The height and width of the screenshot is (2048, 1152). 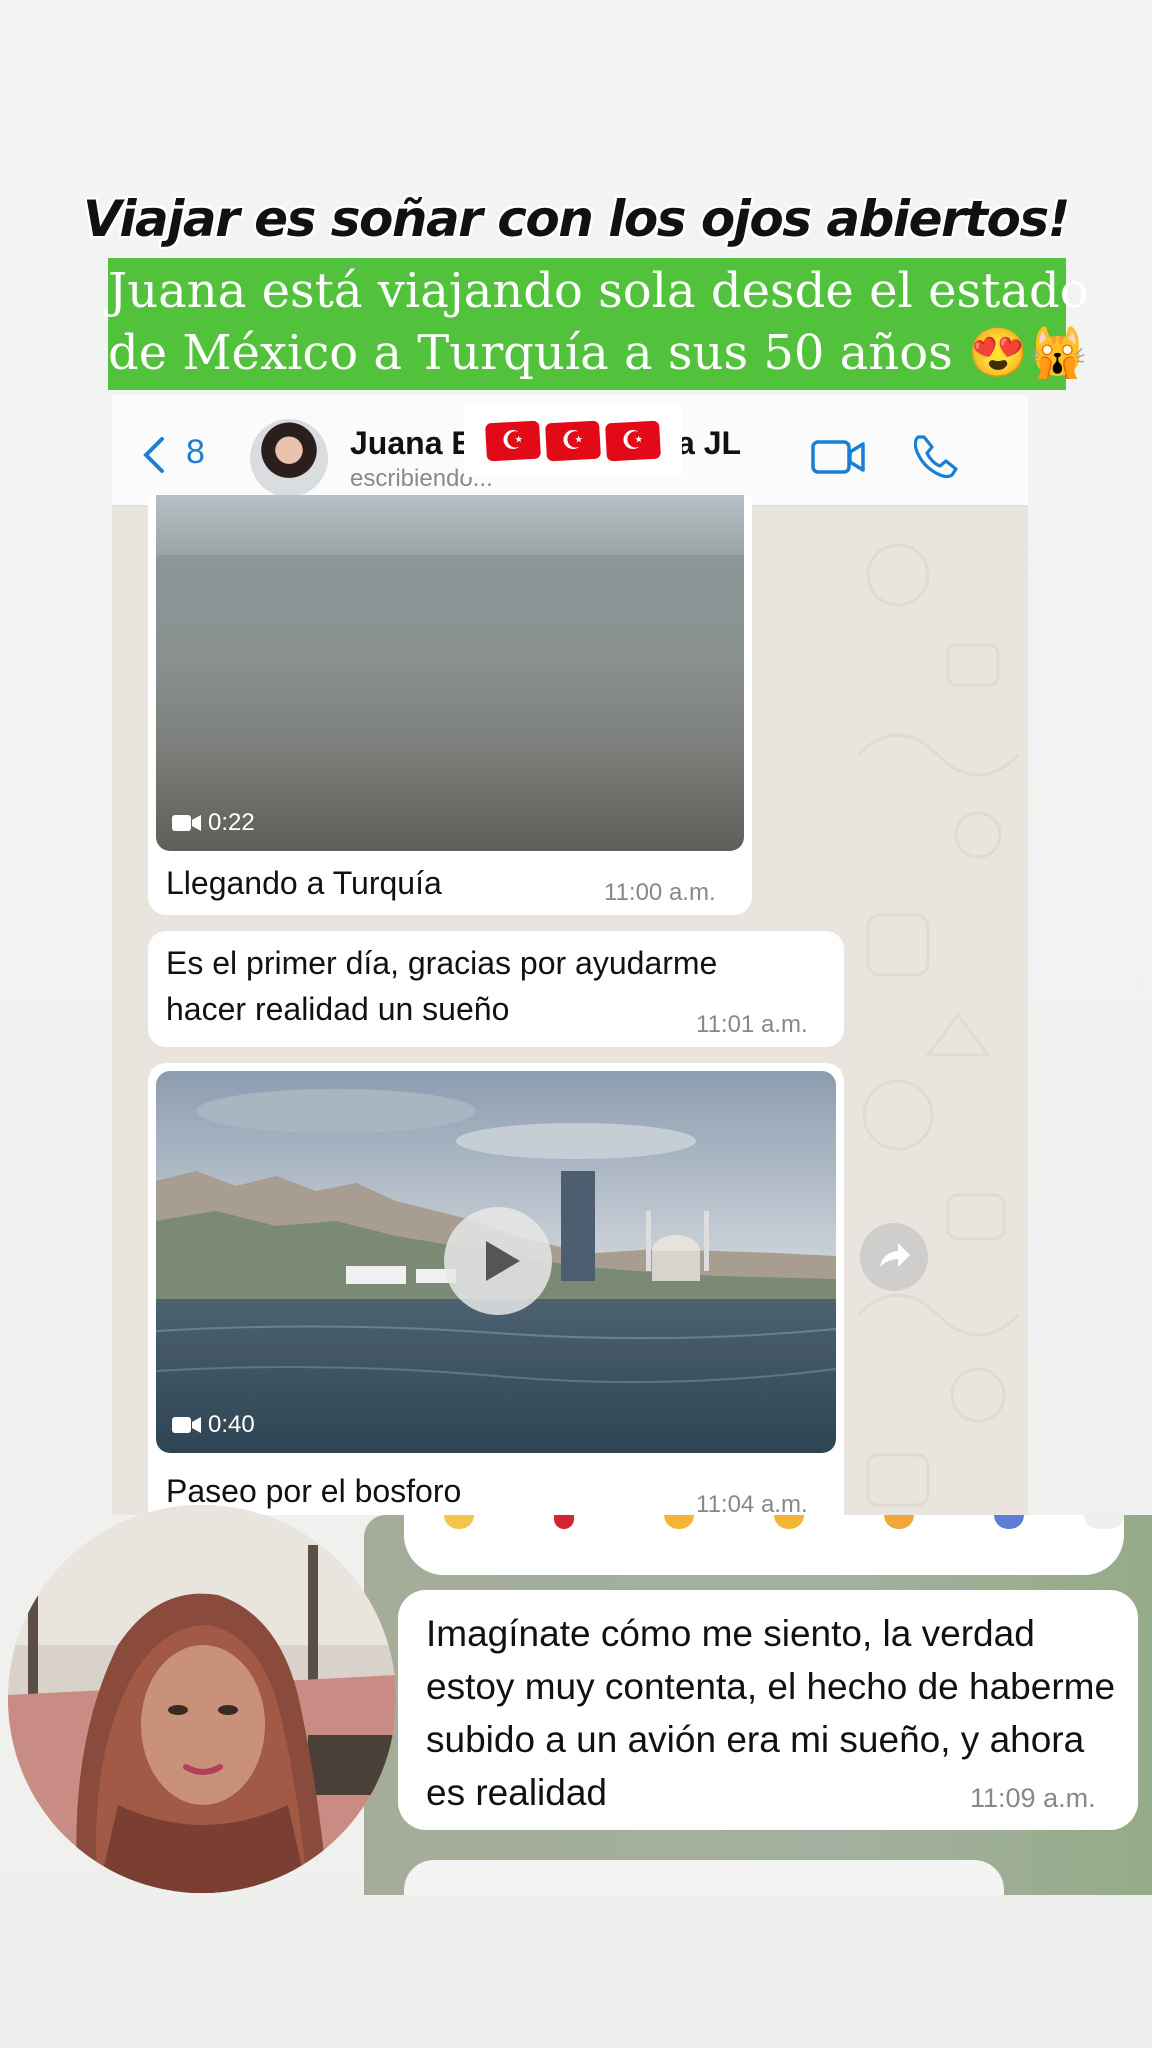 I want to click on woman-portrait, so click(x=202, y=1699).